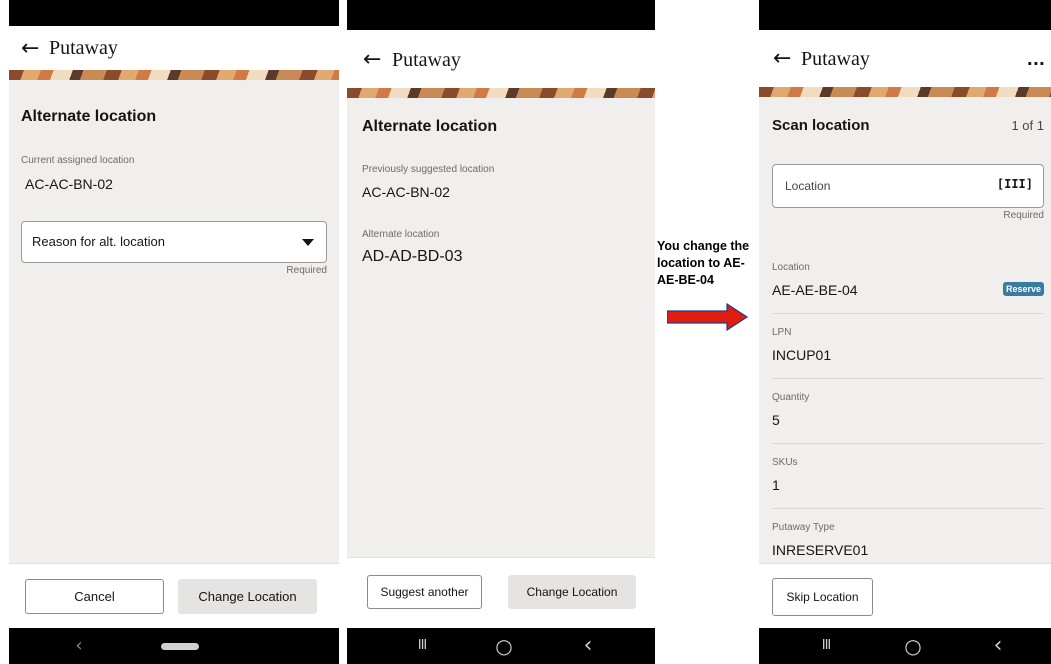 The width and height of the screenshot is (1051, 664). Describe the element at coordinates (808, 186) in the screenshot. I see `location-placeholder: Location` at that location.